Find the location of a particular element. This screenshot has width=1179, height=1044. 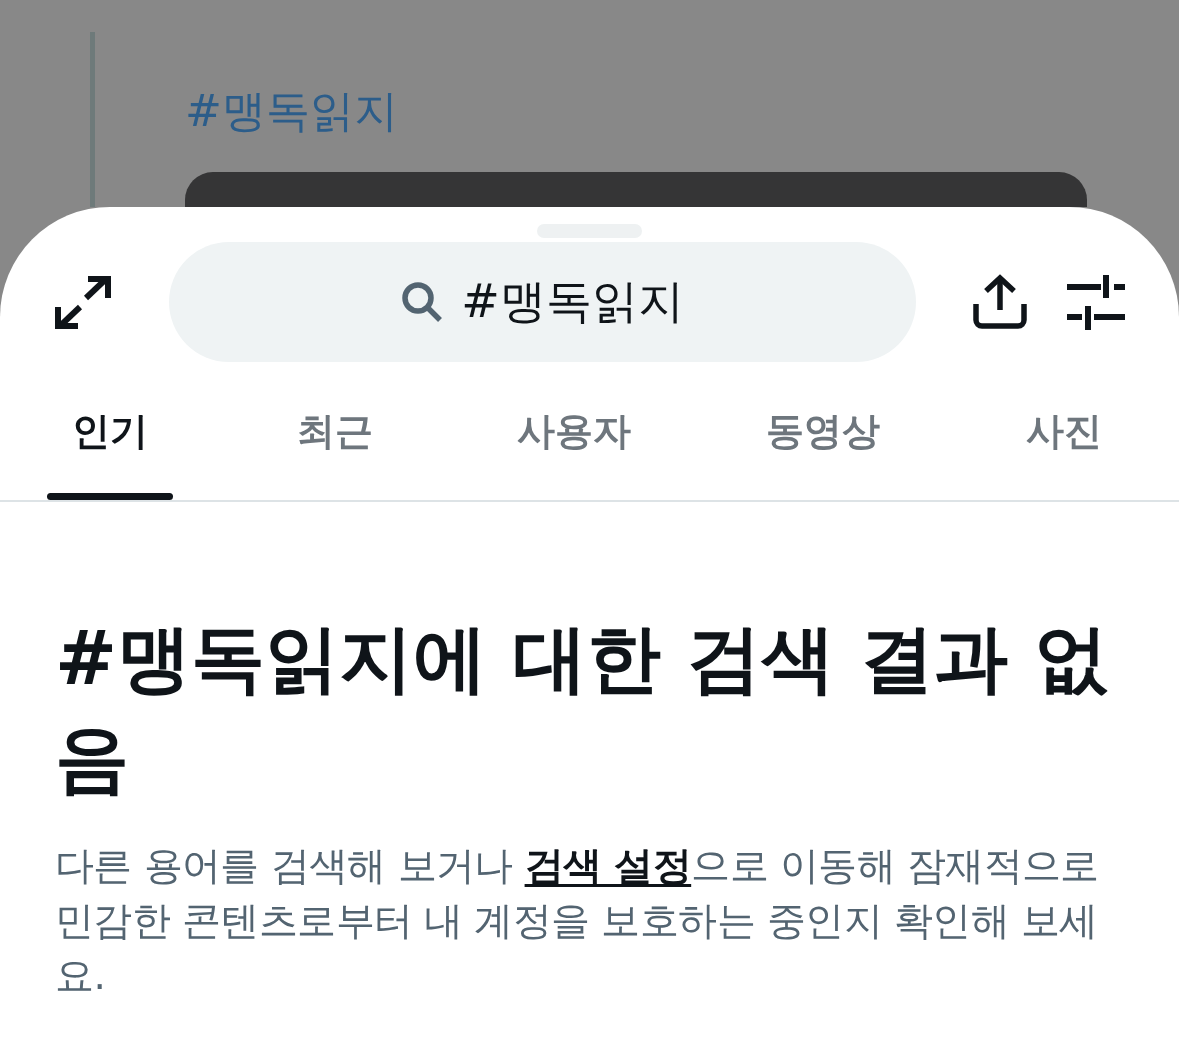

share-button is located at coordinates (1000, 302).